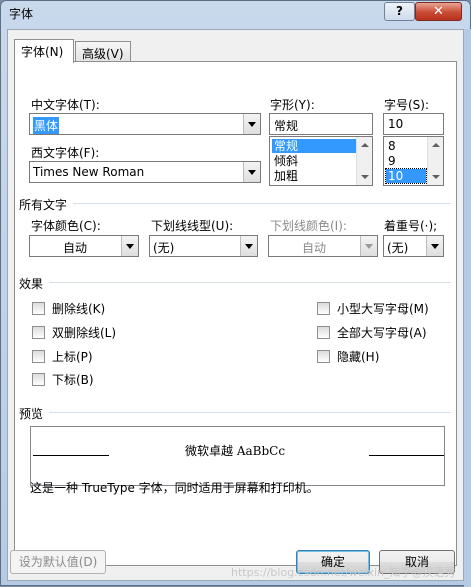  I want to click on hidden-label: 隐藏(H), so click(358, 356).